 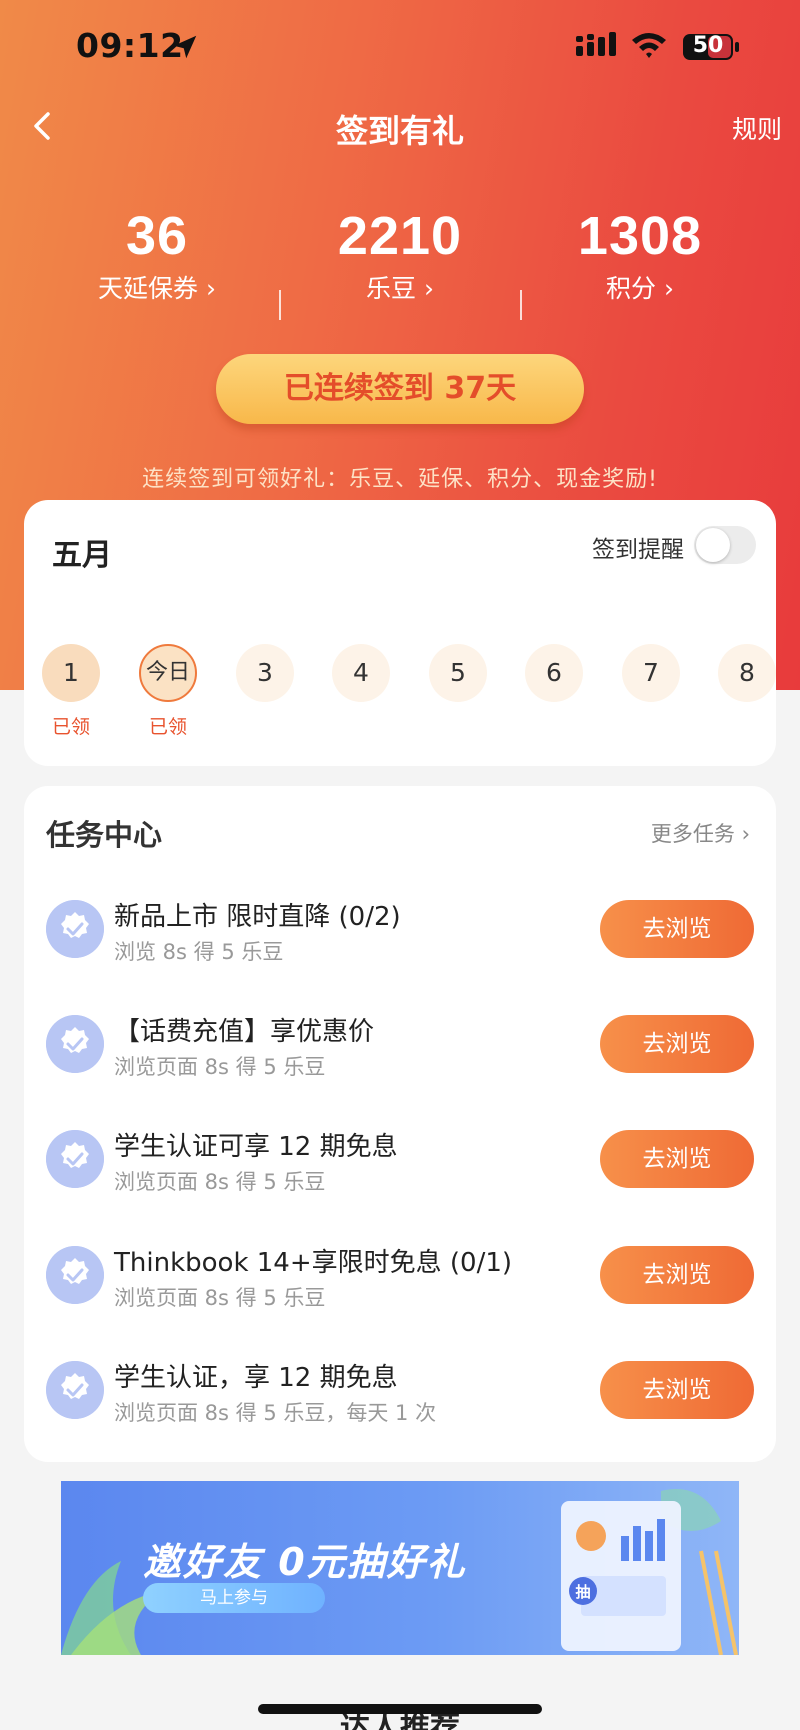 I want to click on stat-value: 1308, so click(x=640, y=236).